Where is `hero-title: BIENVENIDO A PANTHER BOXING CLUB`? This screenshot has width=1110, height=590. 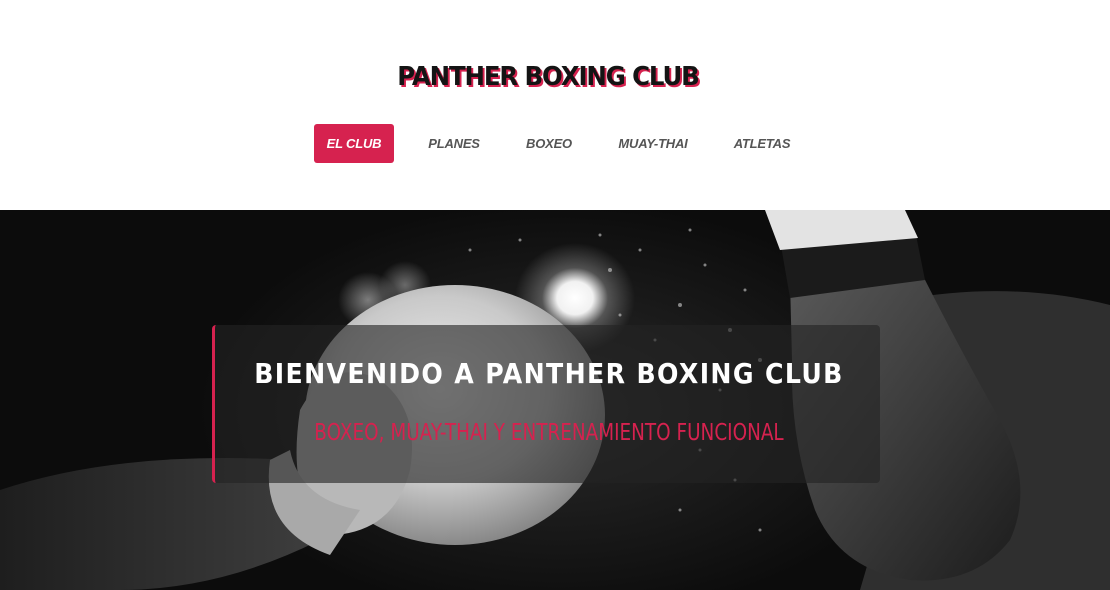
hero-title: BIENVENIDO A PANTHER BOXING CLUB is located at coordinates (549, 373).